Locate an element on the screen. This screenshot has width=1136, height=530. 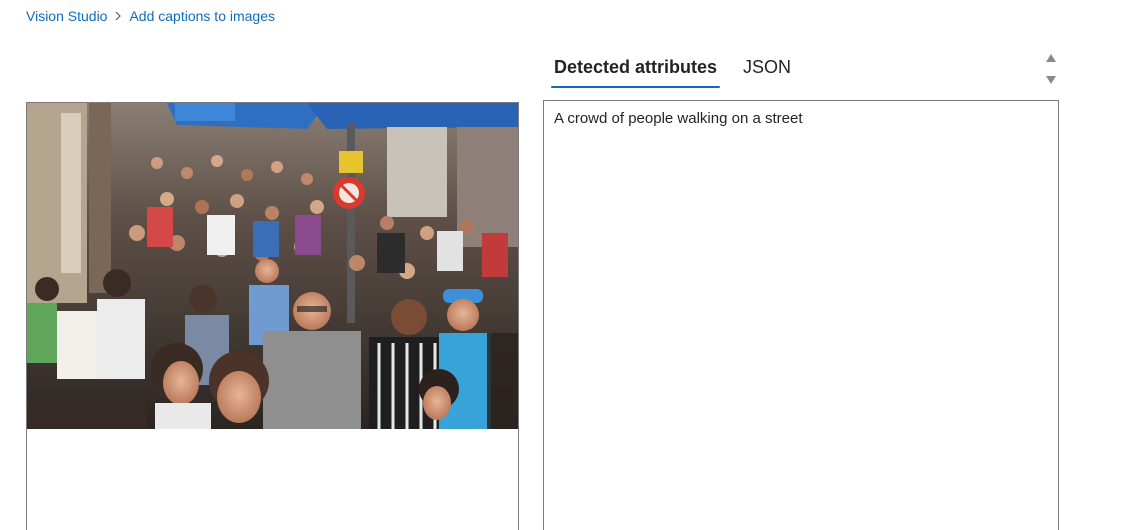
chevron-right-icon is located at coordinates (118, 16).